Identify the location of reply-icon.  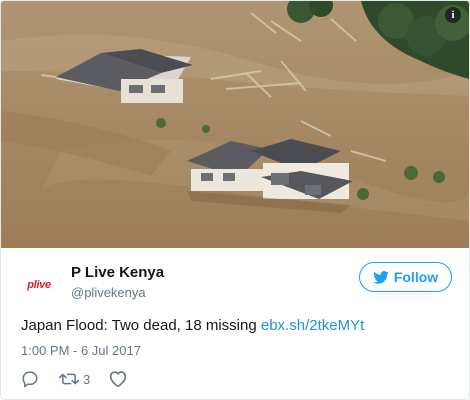
(30, 379).